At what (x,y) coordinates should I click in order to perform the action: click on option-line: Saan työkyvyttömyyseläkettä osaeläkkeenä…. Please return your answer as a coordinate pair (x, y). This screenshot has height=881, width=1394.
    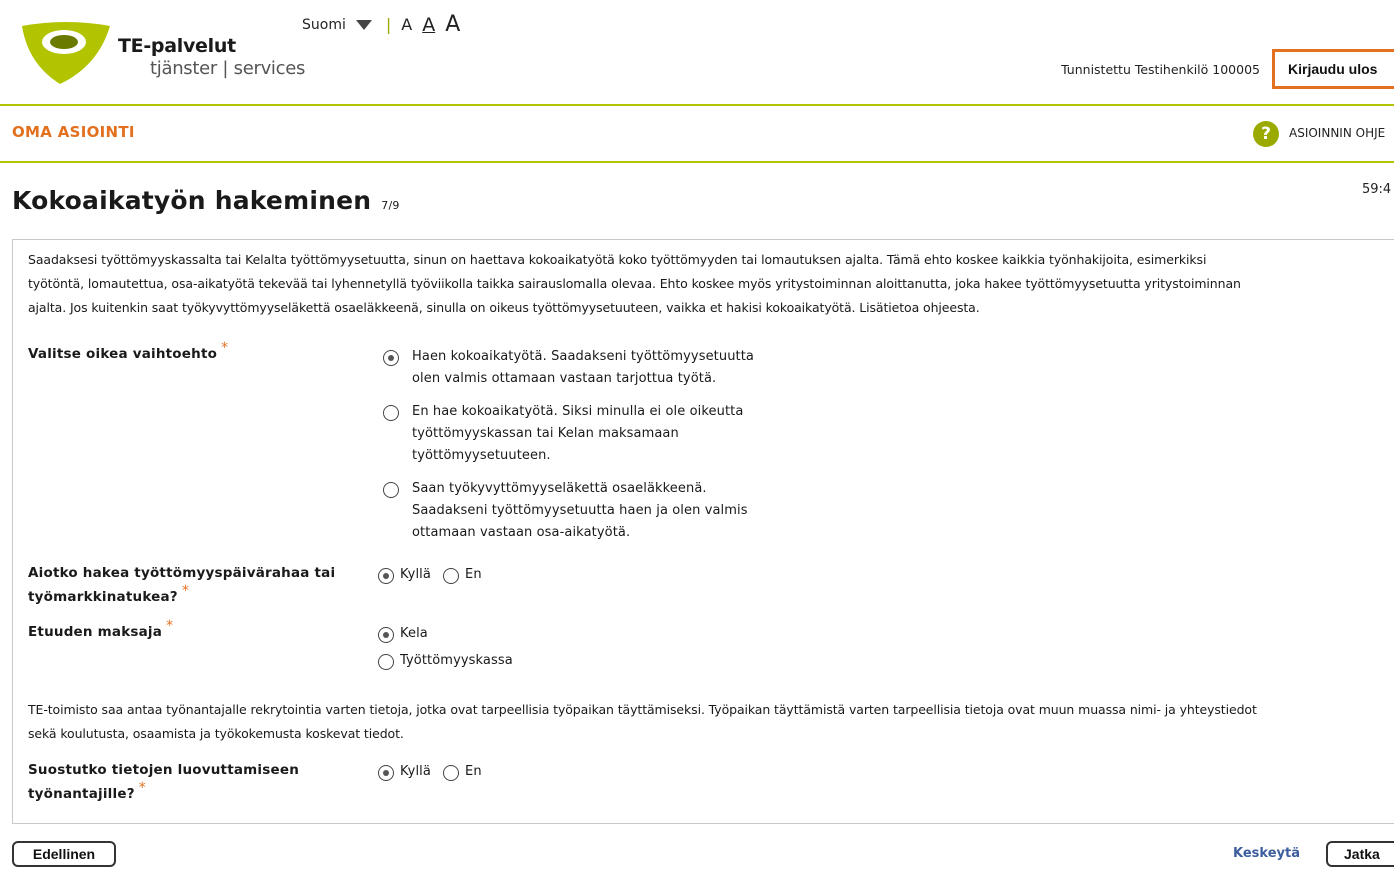
    Looking at the image, I should click on (559, 488).